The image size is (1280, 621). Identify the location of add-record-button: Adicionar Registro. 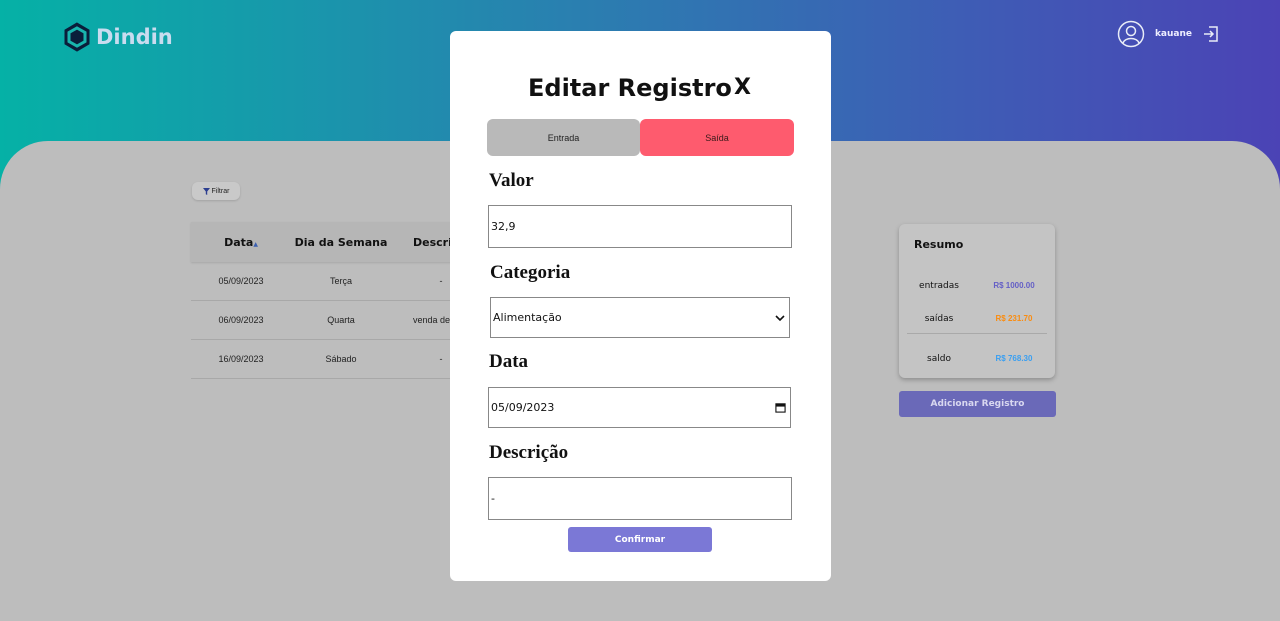
(977, 404).